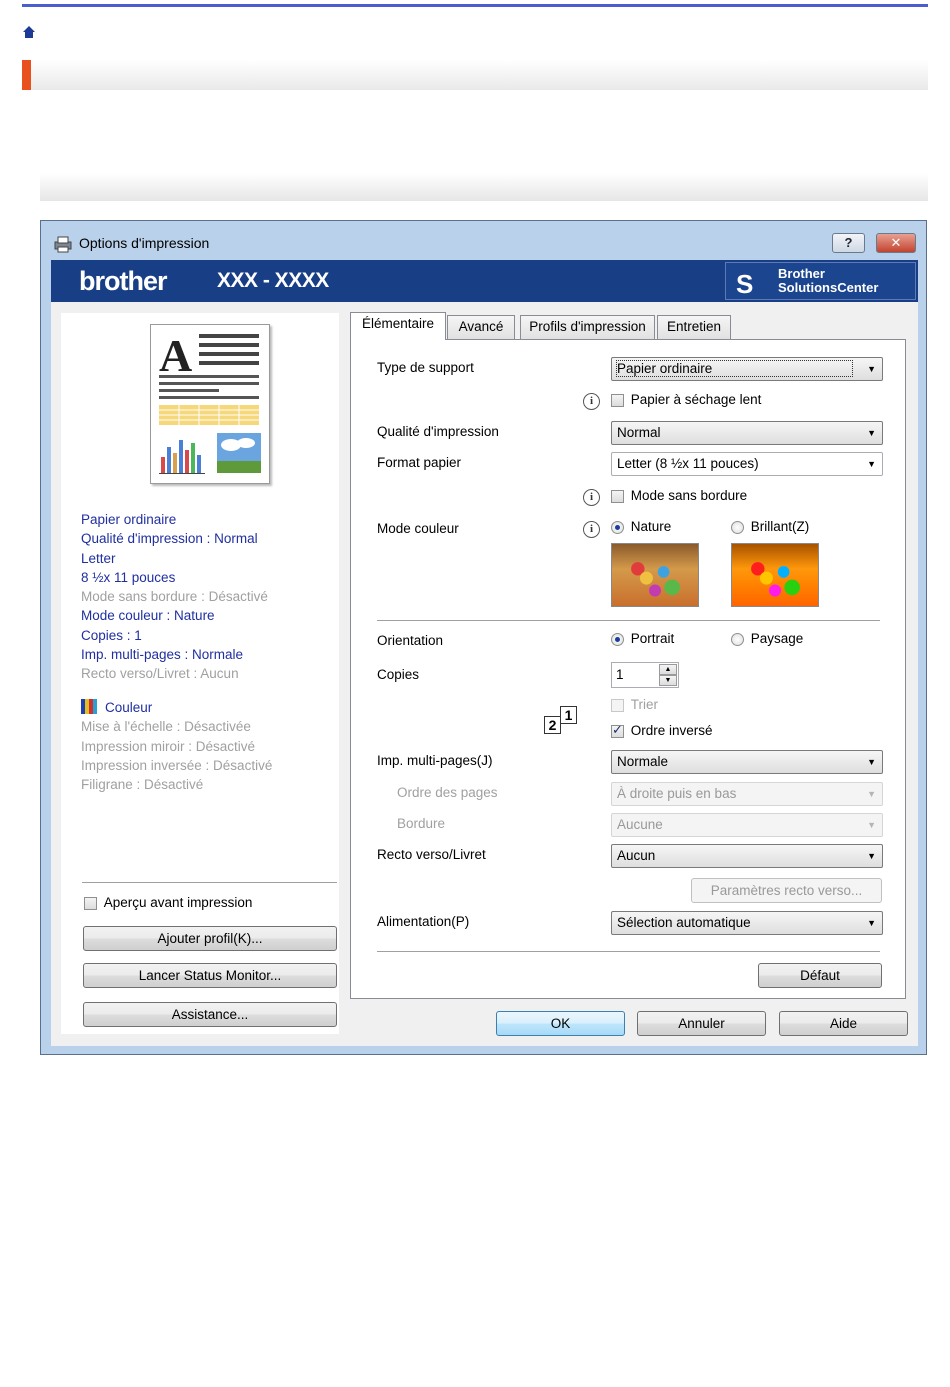 The image size is (950, 1387). Describe the element at coordinates (398, 674) in the screenshot. I see `copies-label: Copies` at that location.